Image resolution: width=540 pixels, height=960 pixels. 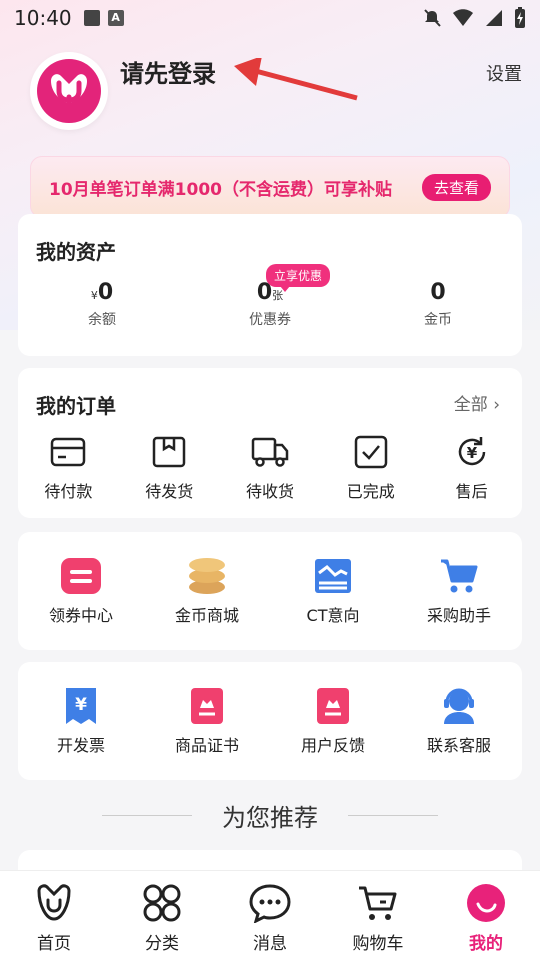 I want to click on tool-coin-mall: 金币商城, so click(x=207, y=591).